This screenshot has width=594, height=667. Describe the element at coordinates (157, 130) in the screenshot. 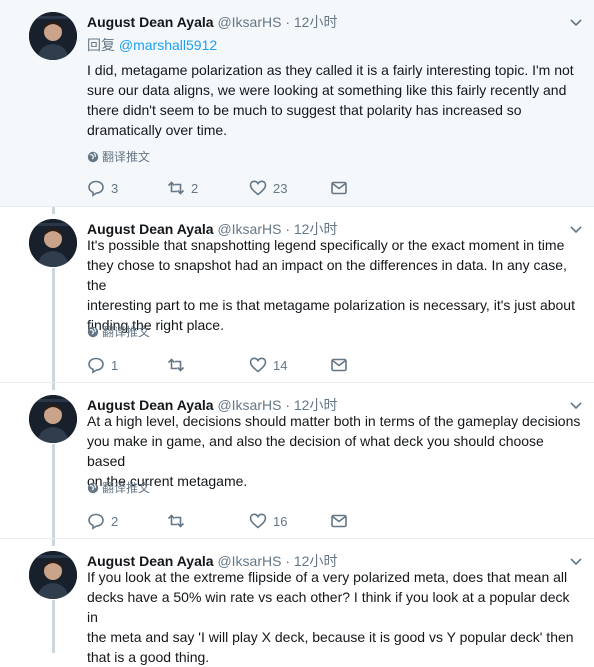

I see `tweet-text-line: dramatically over time.` at that location.